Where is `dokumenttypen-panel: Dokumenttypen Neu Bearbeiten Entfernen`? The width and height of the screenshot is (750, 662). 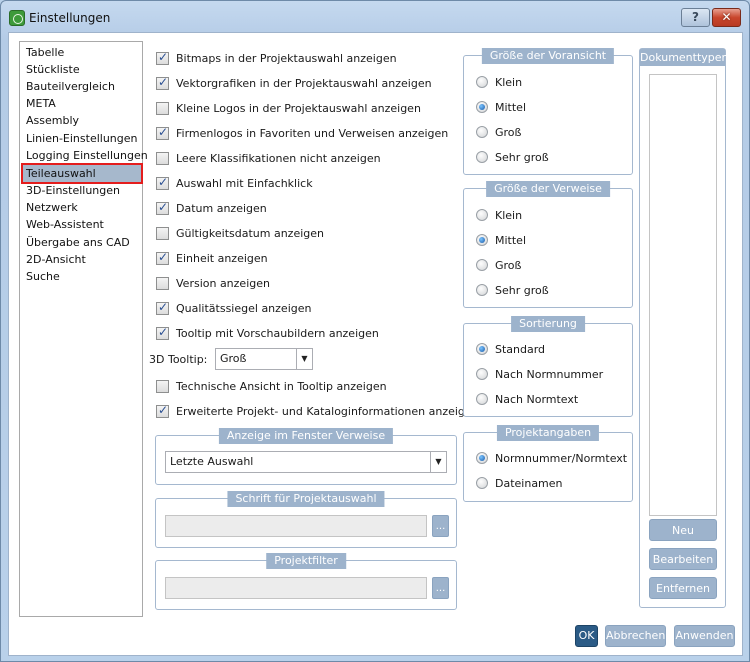
dokumenttypen-panel: Dokumenttypen Neu Bearbeiten Entfernen is located at coordinates (684, 328).